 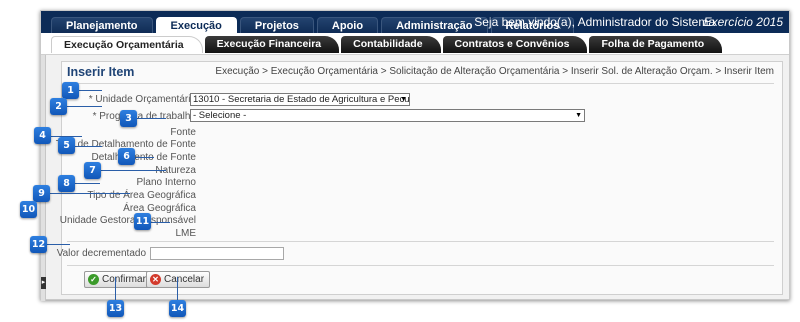 I want to click on title-divider, so click(x=420, y=83).